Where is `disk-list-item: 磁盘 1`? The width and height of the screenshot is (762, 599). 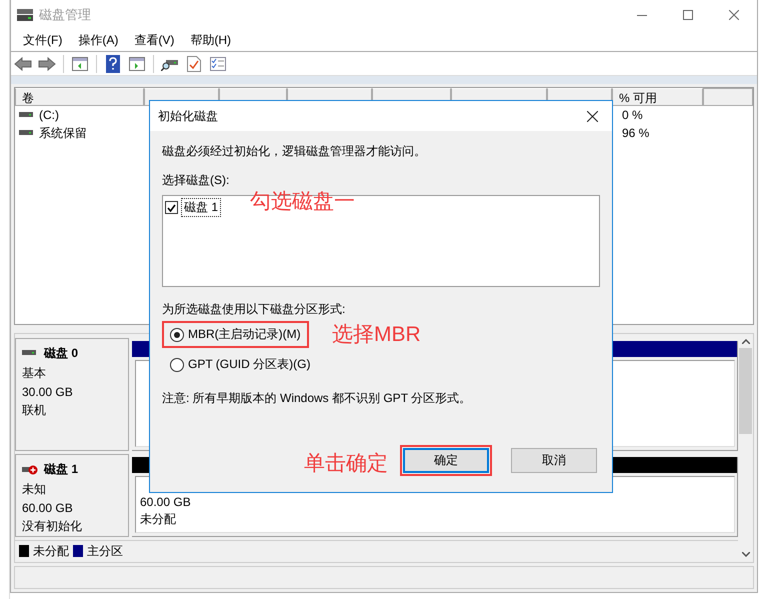
disk-list-item: 磁盘 1 is located at coordinates (201, 207).